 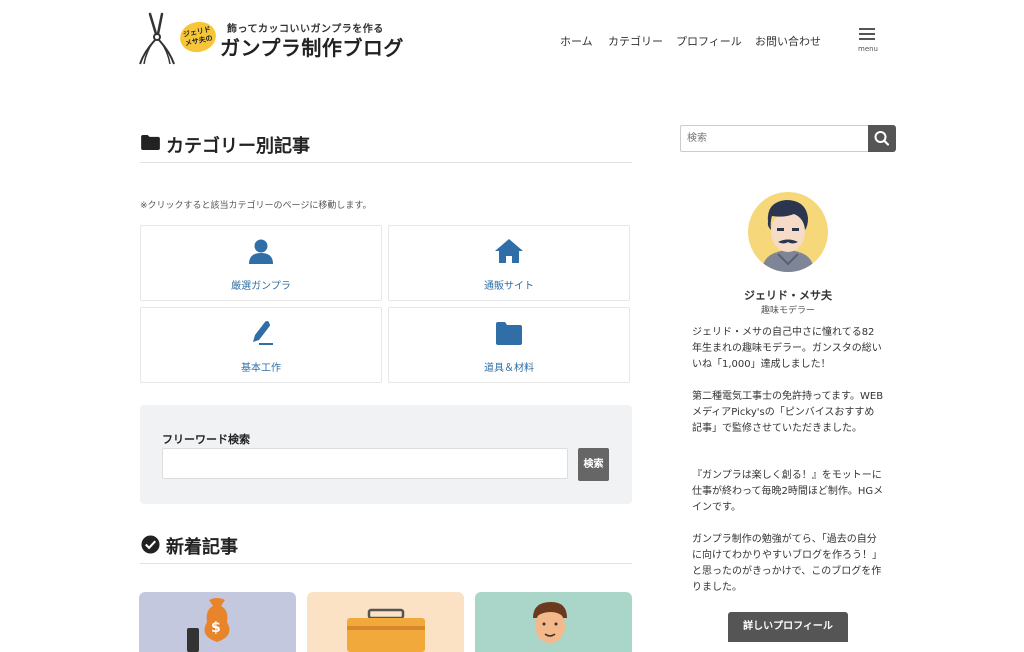 What do you see at coordinates (709, 41) in the screenshot?
I see `nav-profile: プロフィール` at bounding box center [709, 41].